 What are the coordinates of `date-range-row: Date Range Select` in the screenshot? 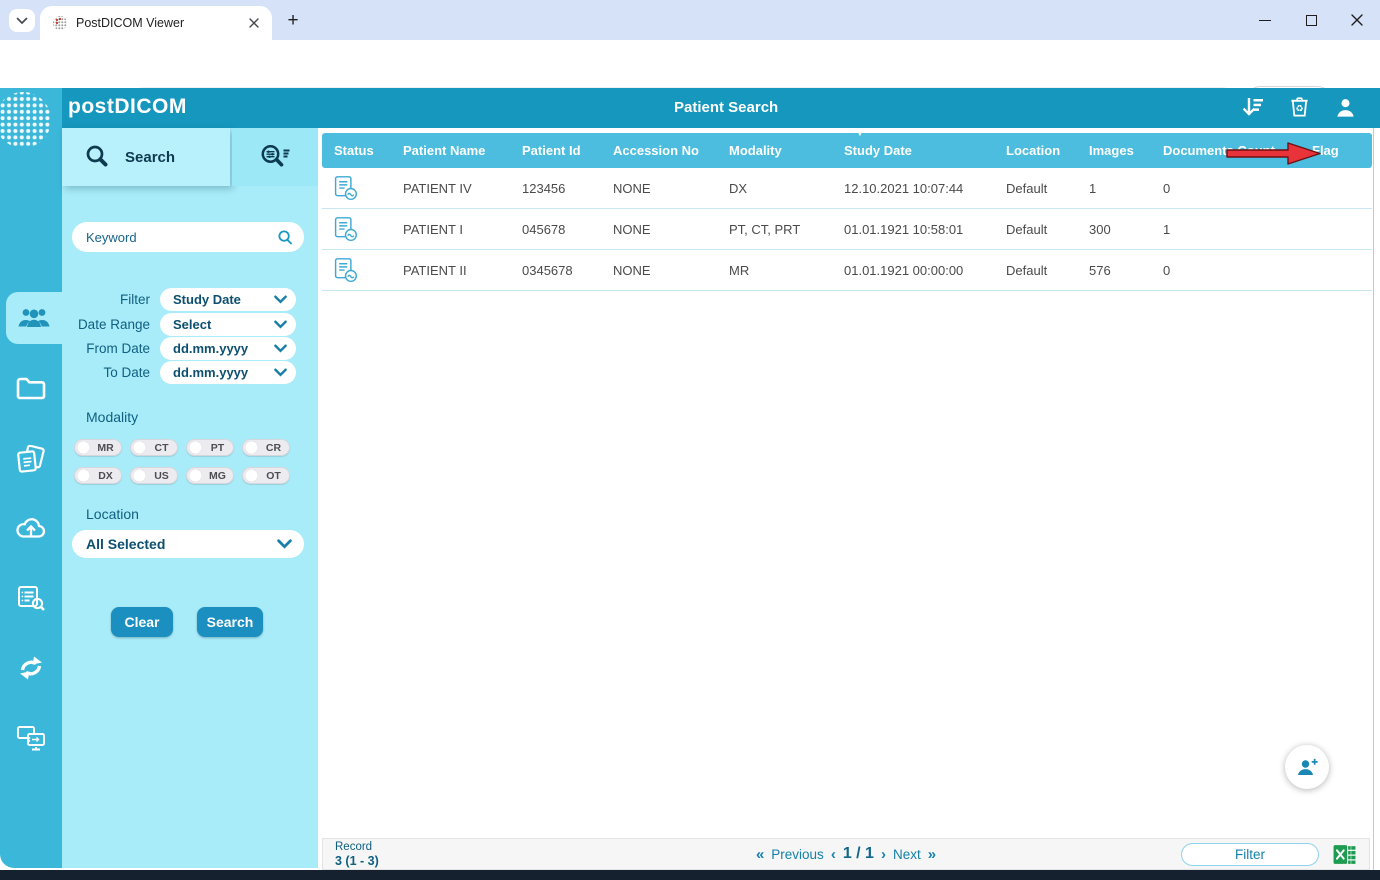 It's located at (190, 324).